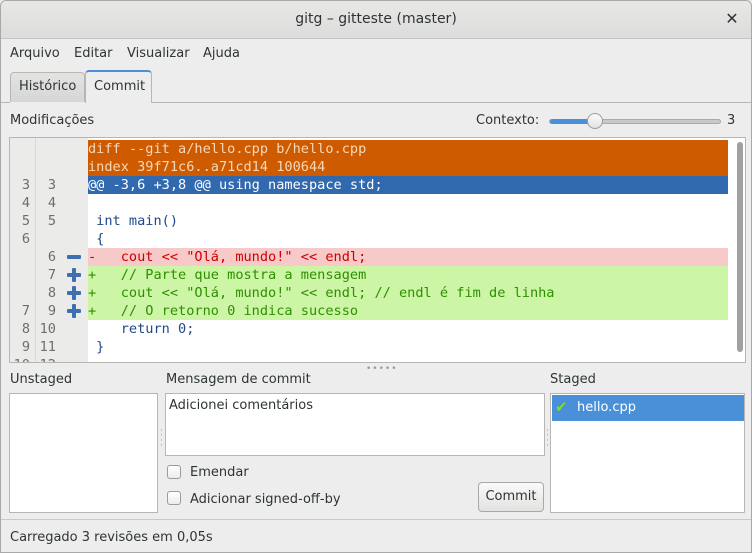 This screenshot has height=553, width=752. What do you see at coordinates (35, 53) in the screenshot?
I see `menu-arquivo: Arquivo` at bounding box center [35, 53].